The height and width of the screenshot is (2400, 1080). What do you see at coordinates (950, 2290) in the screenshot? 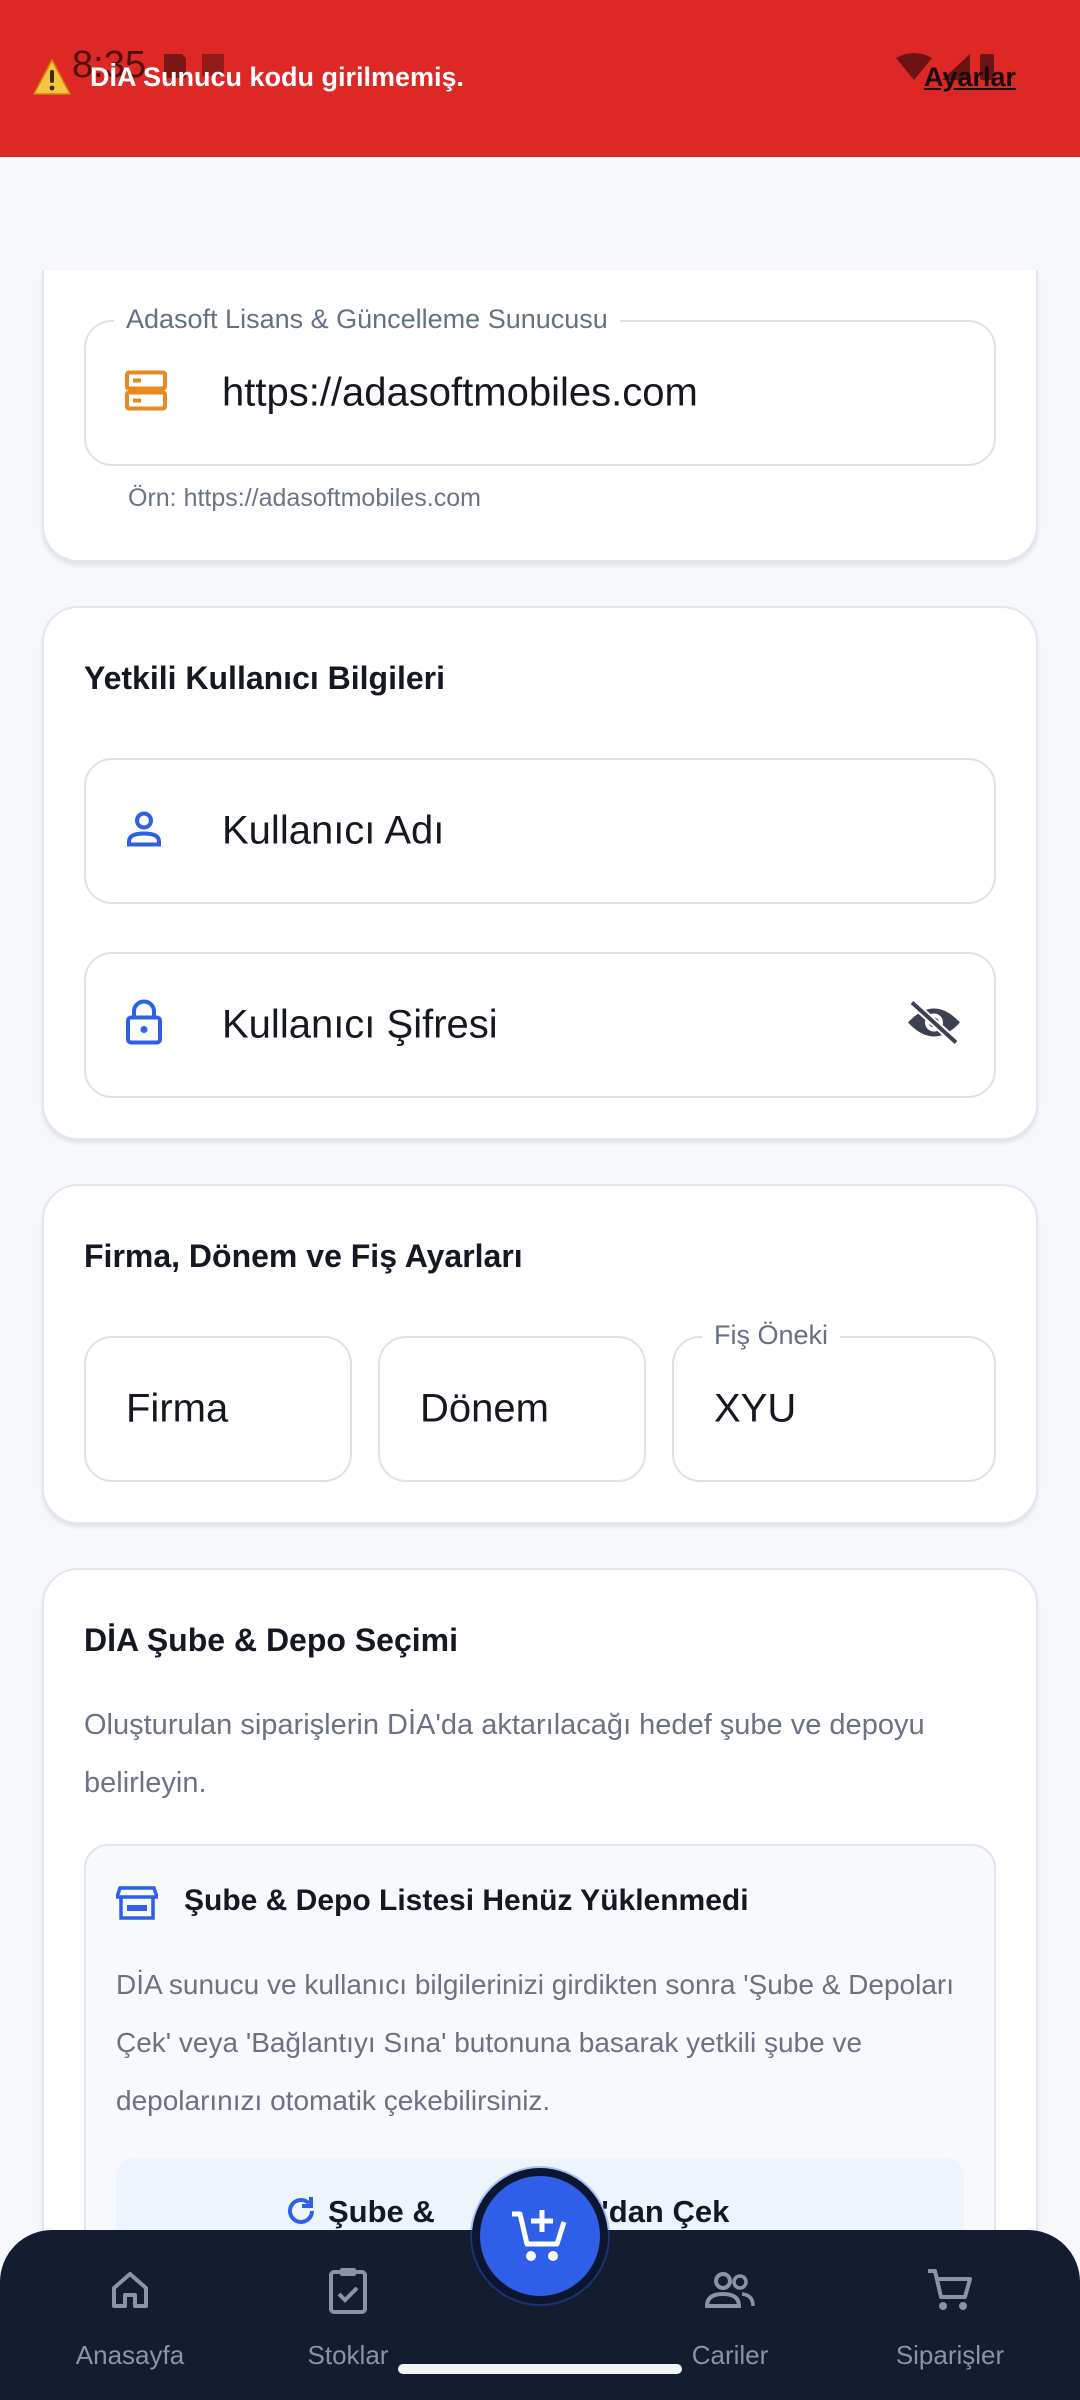
I see `cart-icon` at bounding box center [950, 2290].